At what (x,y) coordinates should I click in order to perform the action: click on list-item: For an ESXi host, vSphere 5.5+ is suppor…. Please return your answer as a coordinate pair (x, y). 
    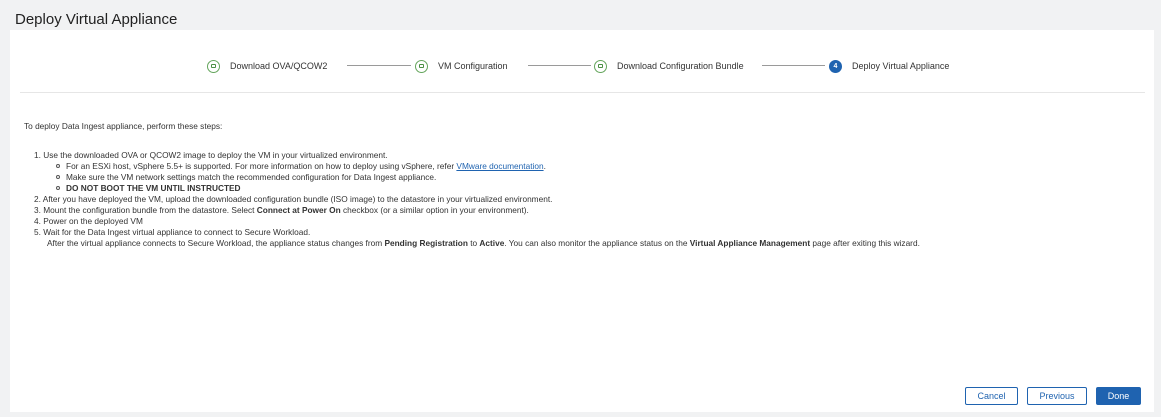
    Looking at the image, I should click on (301, 166).